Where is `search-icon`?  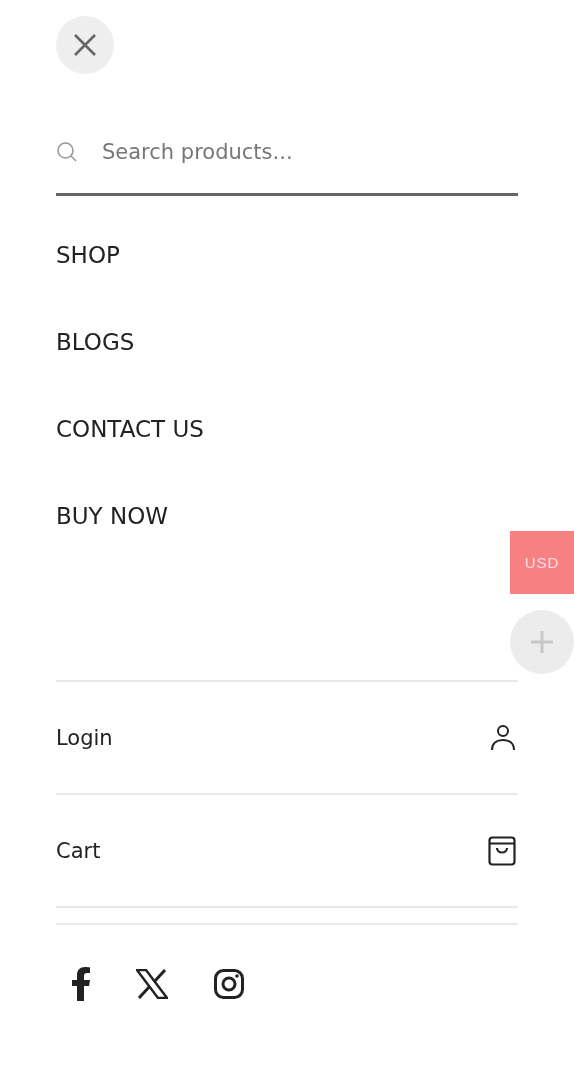
search-icon is located at coordinates (67, 151).